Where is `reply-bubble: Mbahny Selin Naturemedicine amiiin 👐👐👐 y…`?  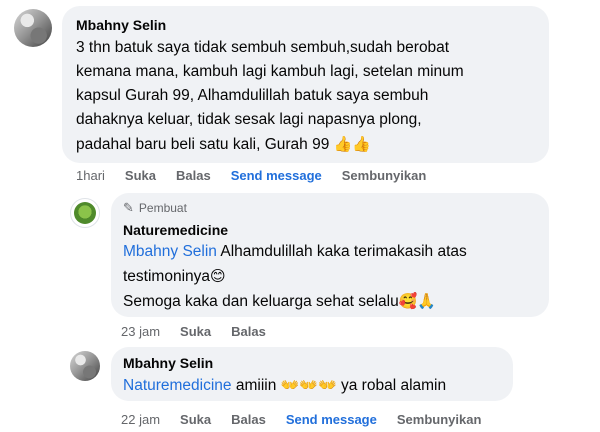
reply-bubble: Mbahny Selin Naturemedicine amiiin 👐👐👐 y… is located at coordinates (312, 374).